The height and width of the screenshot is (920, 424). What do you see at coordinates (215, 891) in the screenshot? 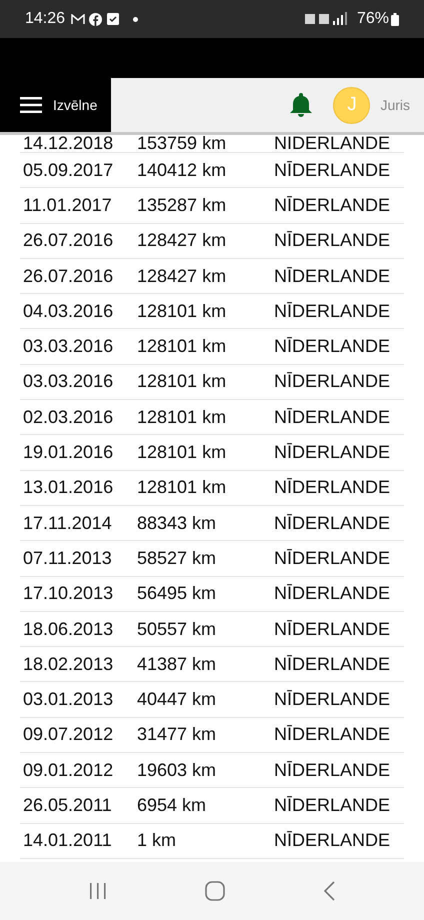
I see `home-icon` at bounding box center [215, 891].